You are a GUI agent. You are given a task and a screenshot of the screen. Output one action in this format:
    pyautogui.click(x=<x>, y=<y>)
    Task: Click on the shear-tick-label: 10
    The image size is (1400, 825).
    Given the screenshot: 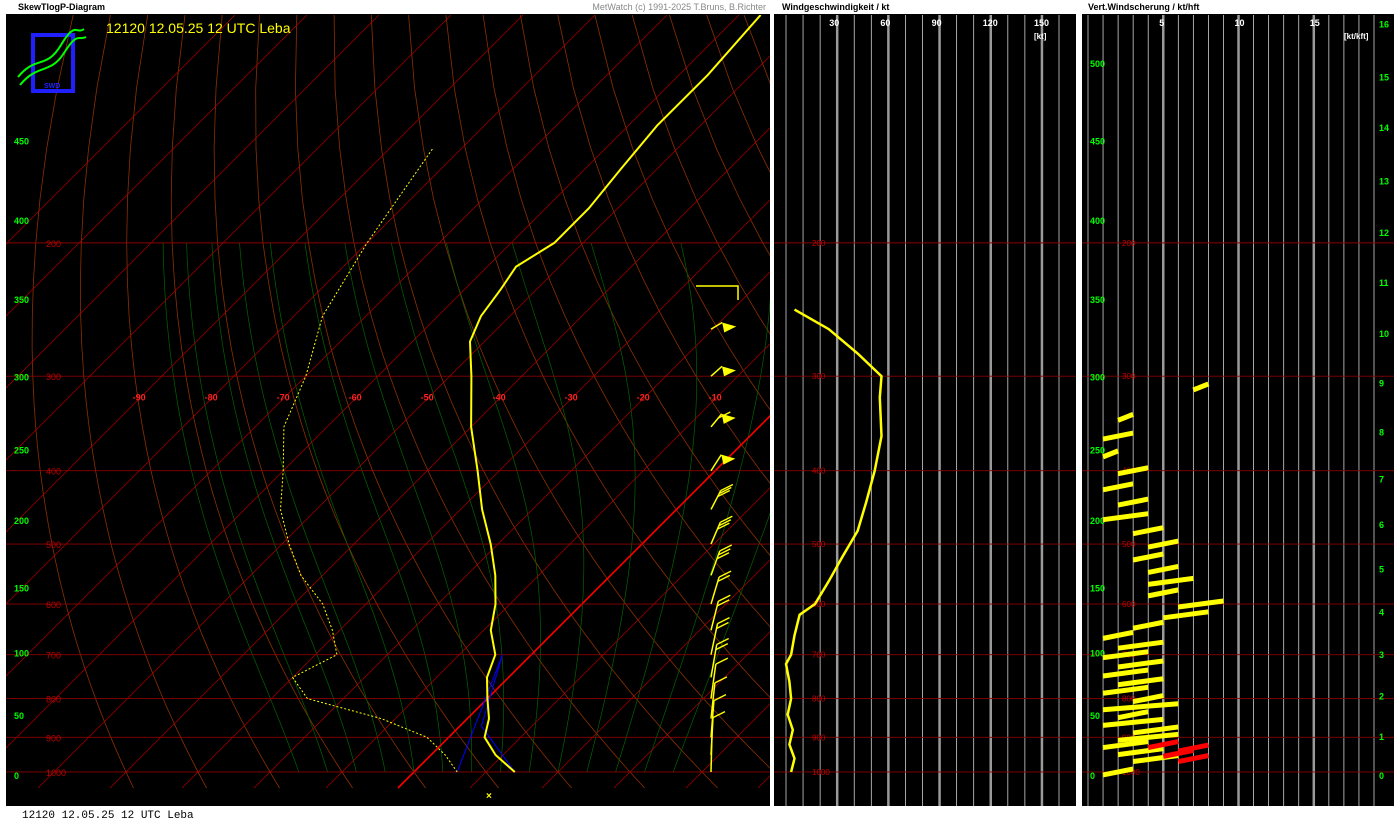 What is the action you would take?
    pyautogui.click(x=1240, y=23)
    